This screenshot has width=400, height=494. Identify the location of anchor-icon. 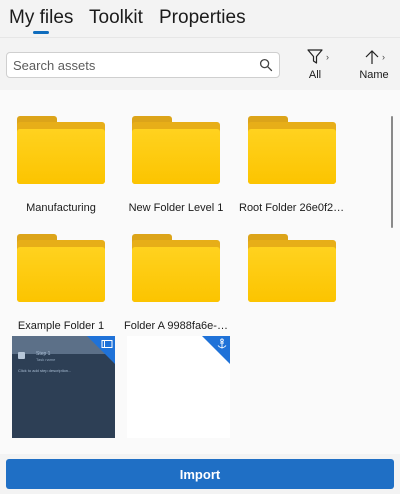
(222, 343).